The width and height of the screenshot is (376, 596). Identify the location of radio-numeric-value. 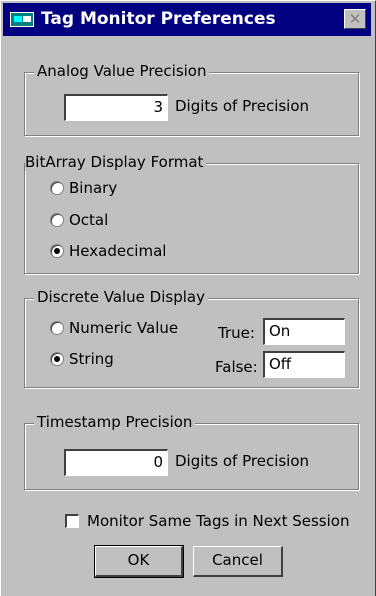
(57, 328).